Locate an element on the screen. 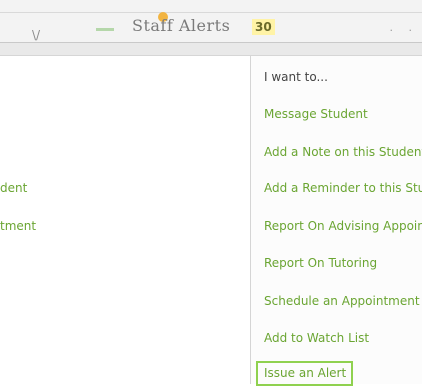  tab-indicator is located at coordinates (105, 29).